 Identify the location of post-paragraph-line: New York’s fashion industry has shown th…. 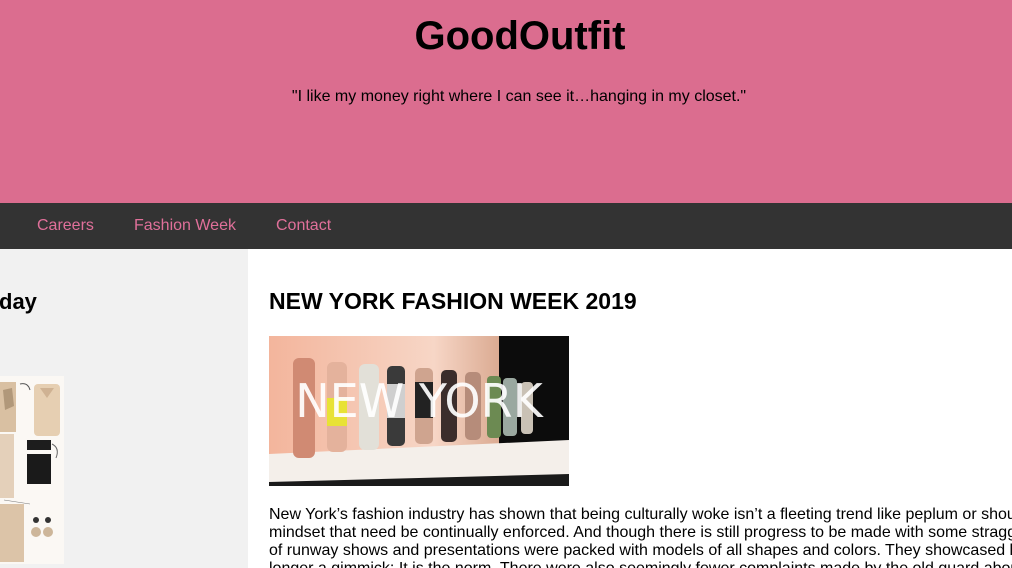
(640, 514).